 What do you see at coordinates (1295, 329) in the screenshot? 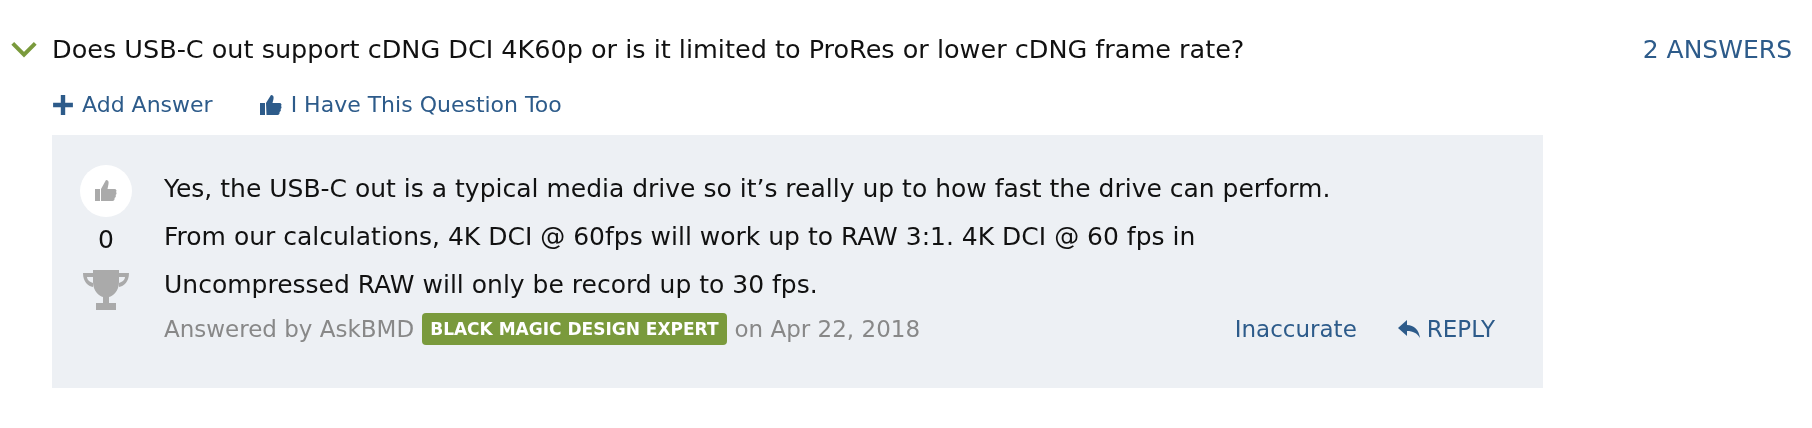
I see `inaccurate-link: Inaccurate` at bounding box center [1295, 329].